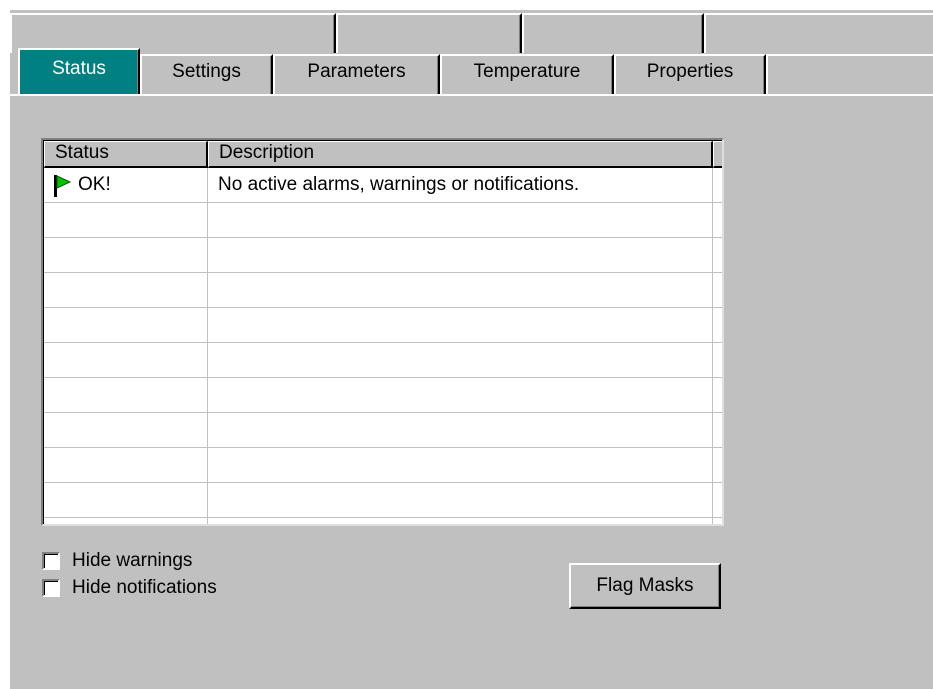 The image size is (933, 689). I want to click on column-header-description: Description, so click(460, 154).